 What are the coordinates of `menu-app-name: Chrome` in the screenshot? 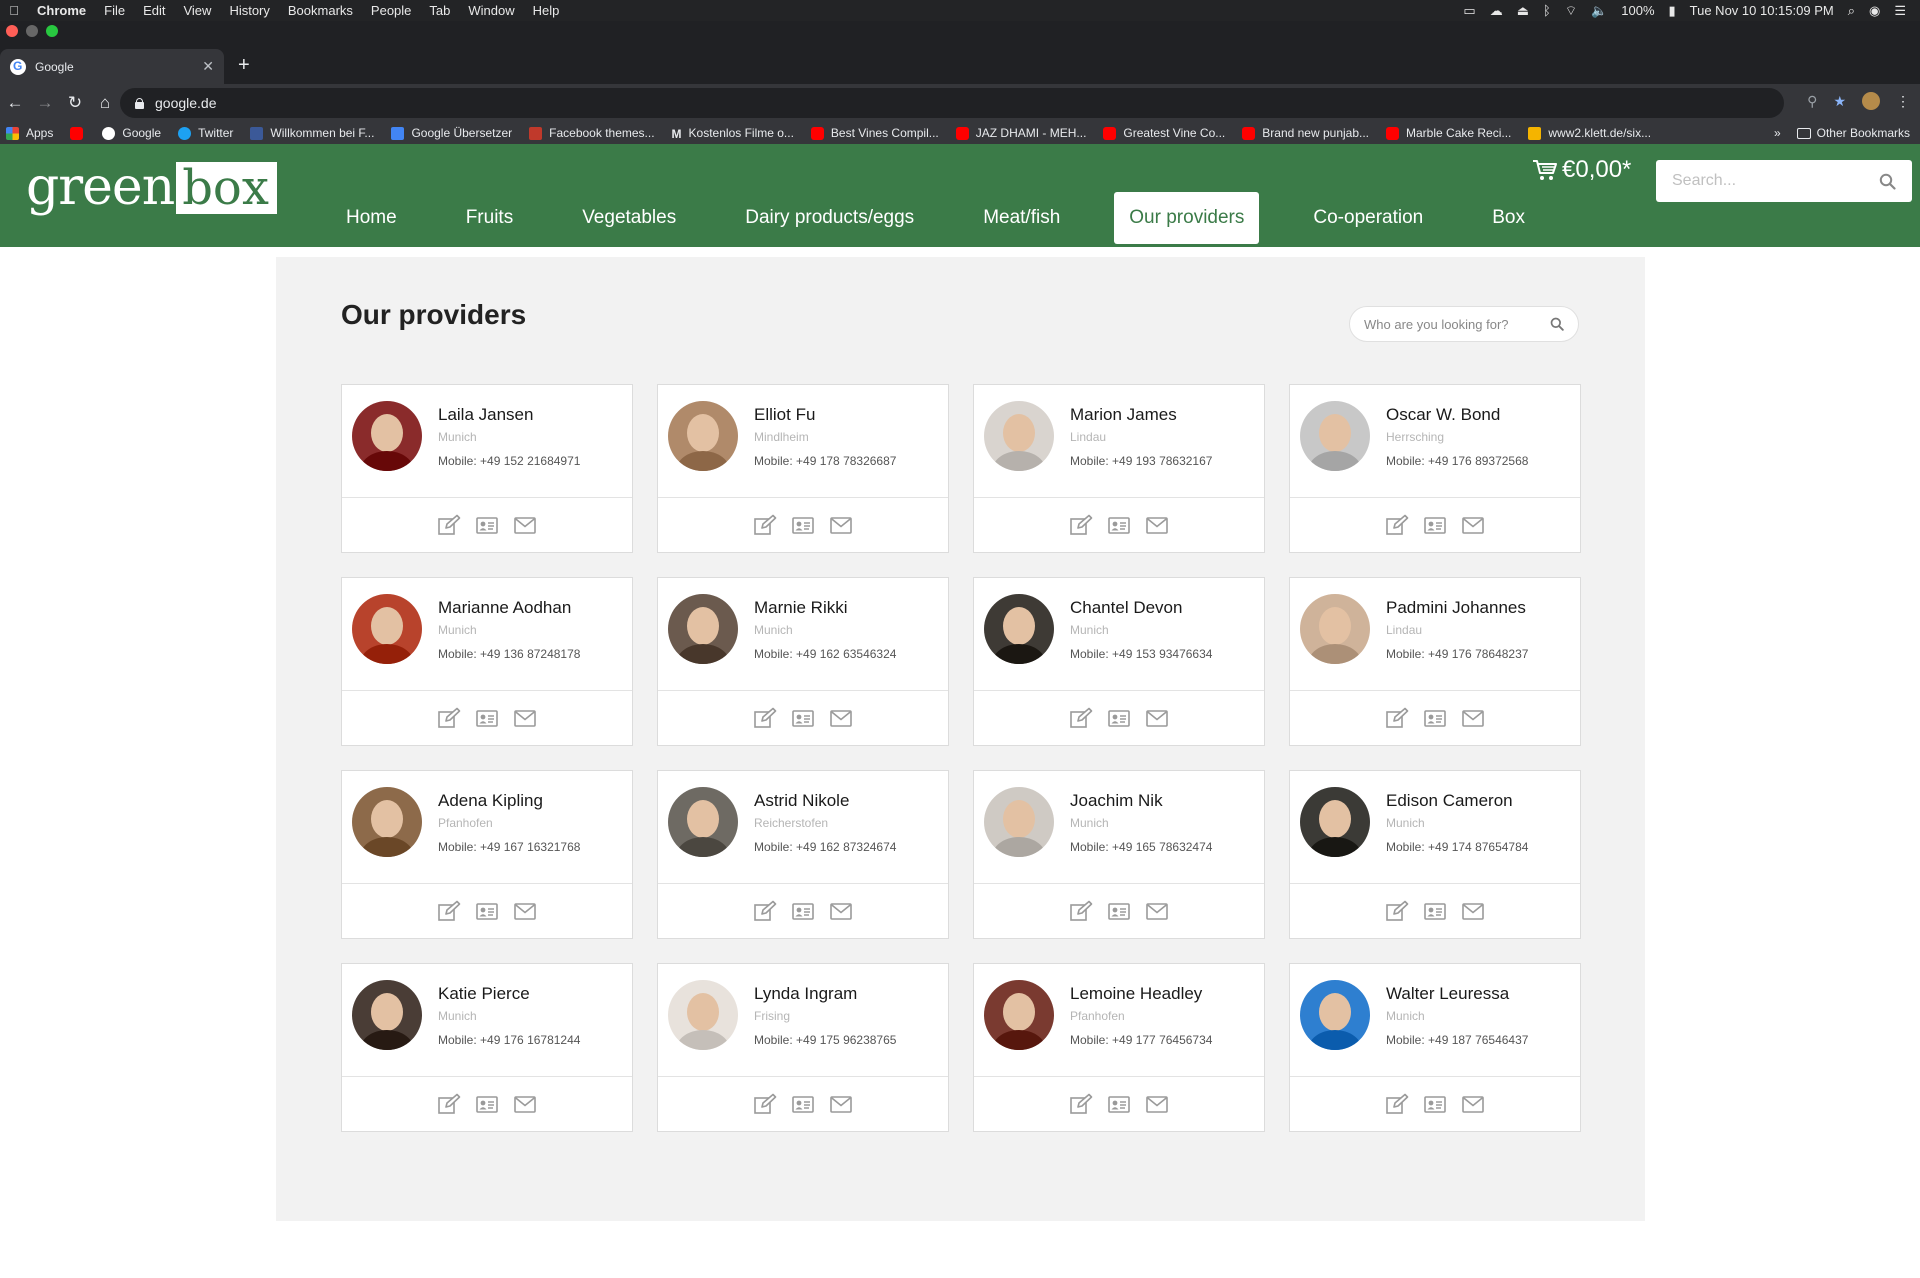 It's located at (61, 10).